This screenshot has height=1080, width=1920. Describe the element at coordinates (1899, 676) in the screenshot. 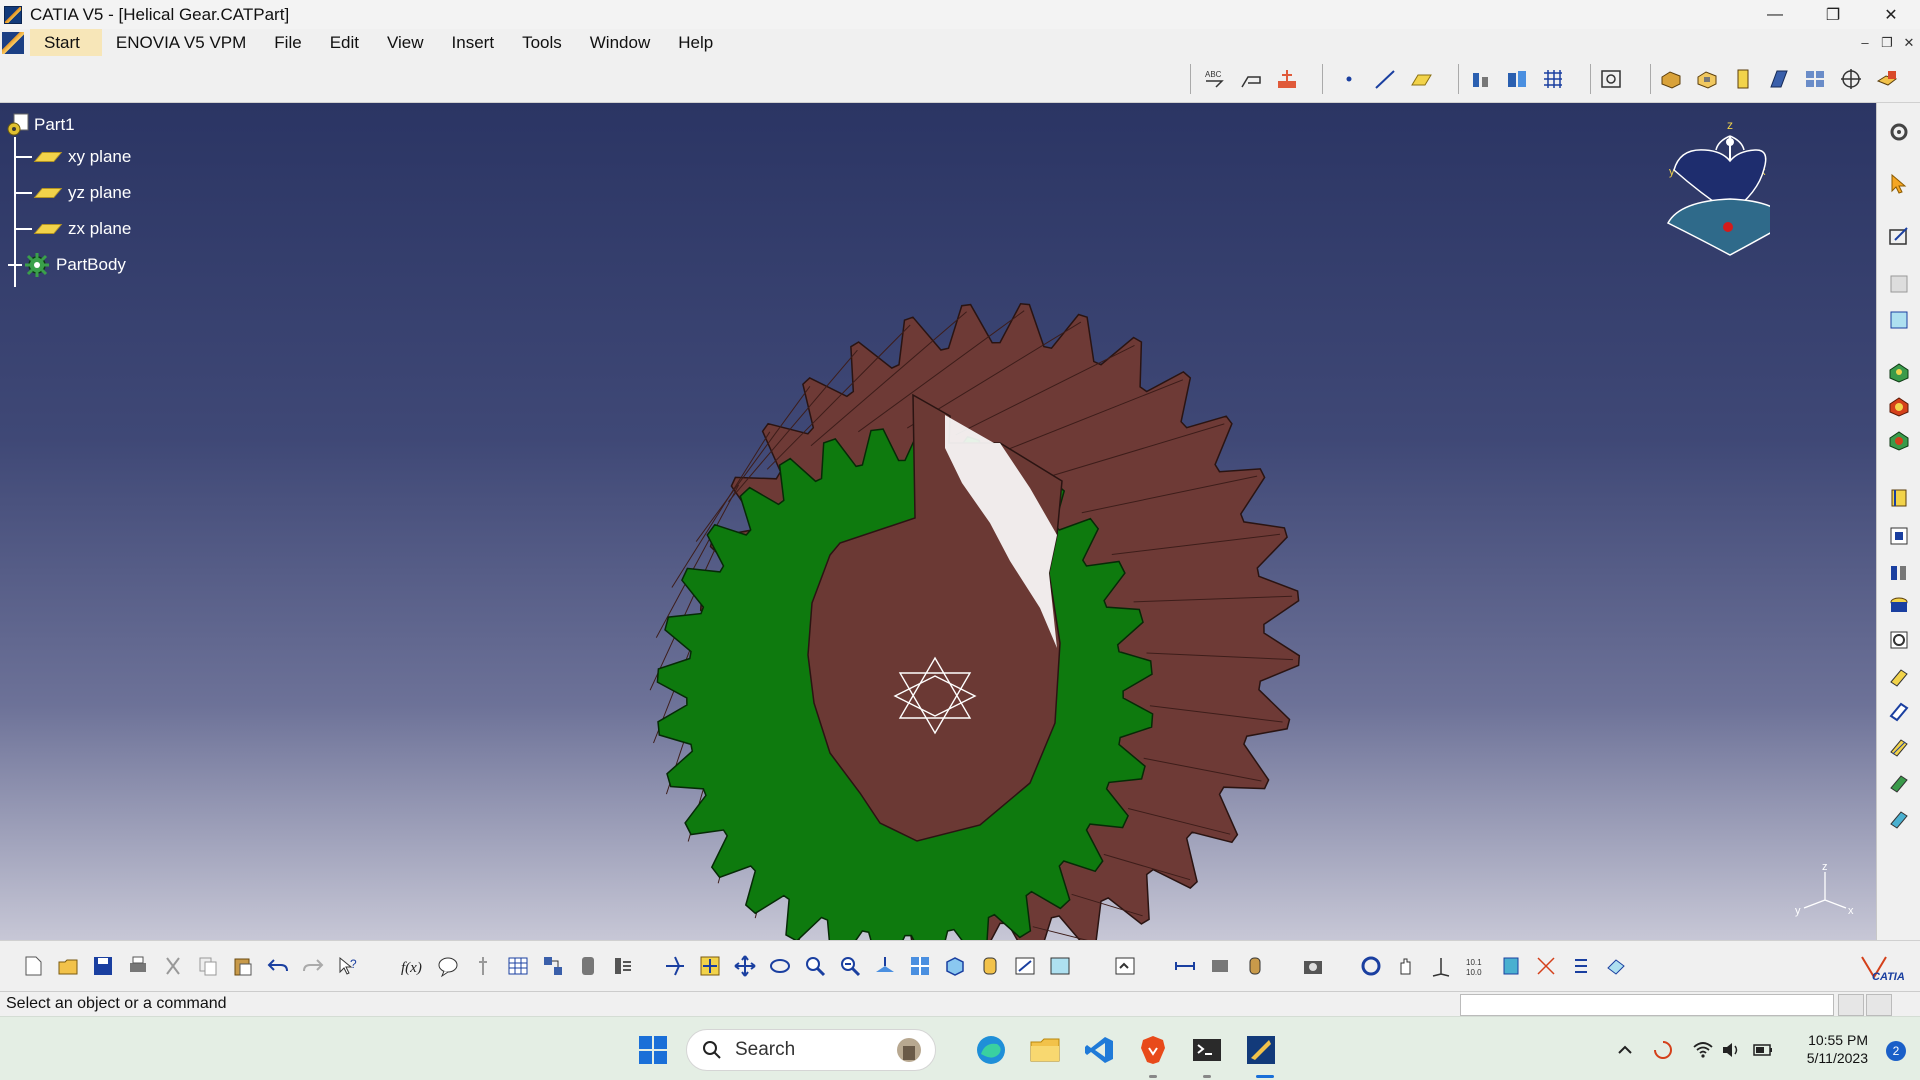

I see `translate-icon` at that location.